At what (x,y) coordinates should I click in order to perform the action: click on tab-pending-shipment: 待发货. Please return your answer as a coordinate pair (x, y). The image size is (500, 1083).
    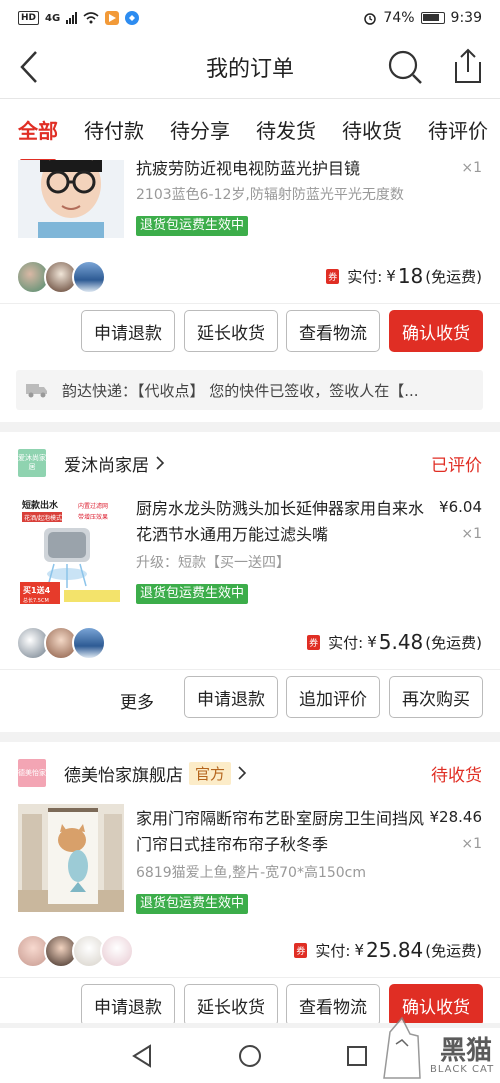
    Looking at the image, I should click on (286, 129).